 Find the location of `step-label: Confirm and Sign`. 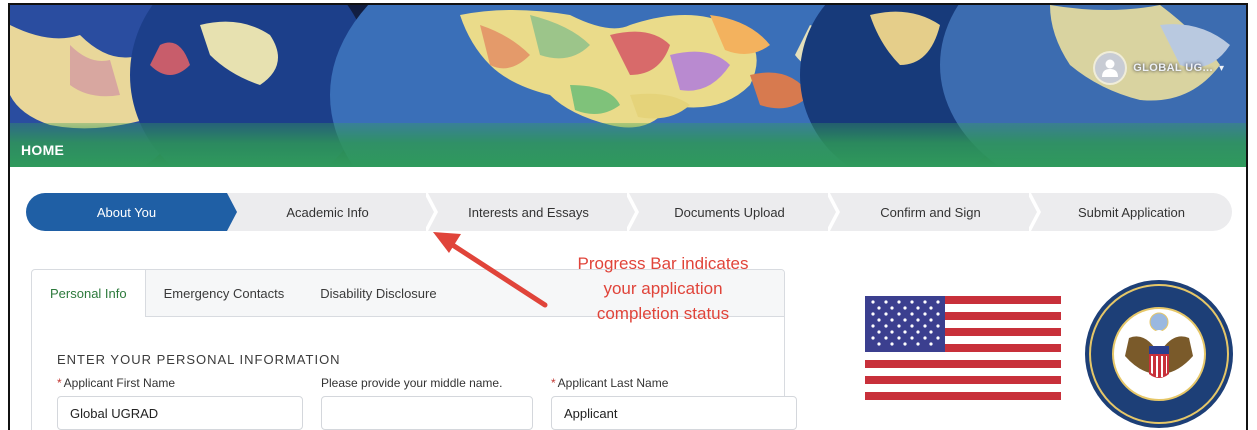

step-label: Confirm and Sign is located at coordinates (930, 212).